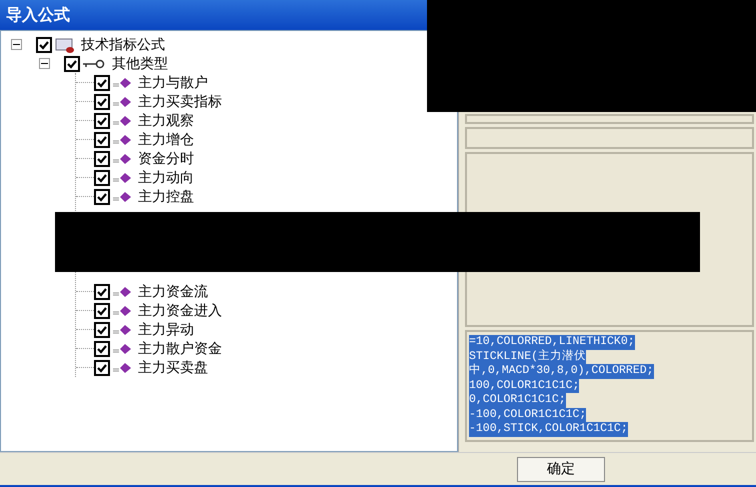 This screenshot has width=756, height=487. Describe the element at coordinates (140, 63) in the screenshot. I see `tree-item: 其他类型` at that location.